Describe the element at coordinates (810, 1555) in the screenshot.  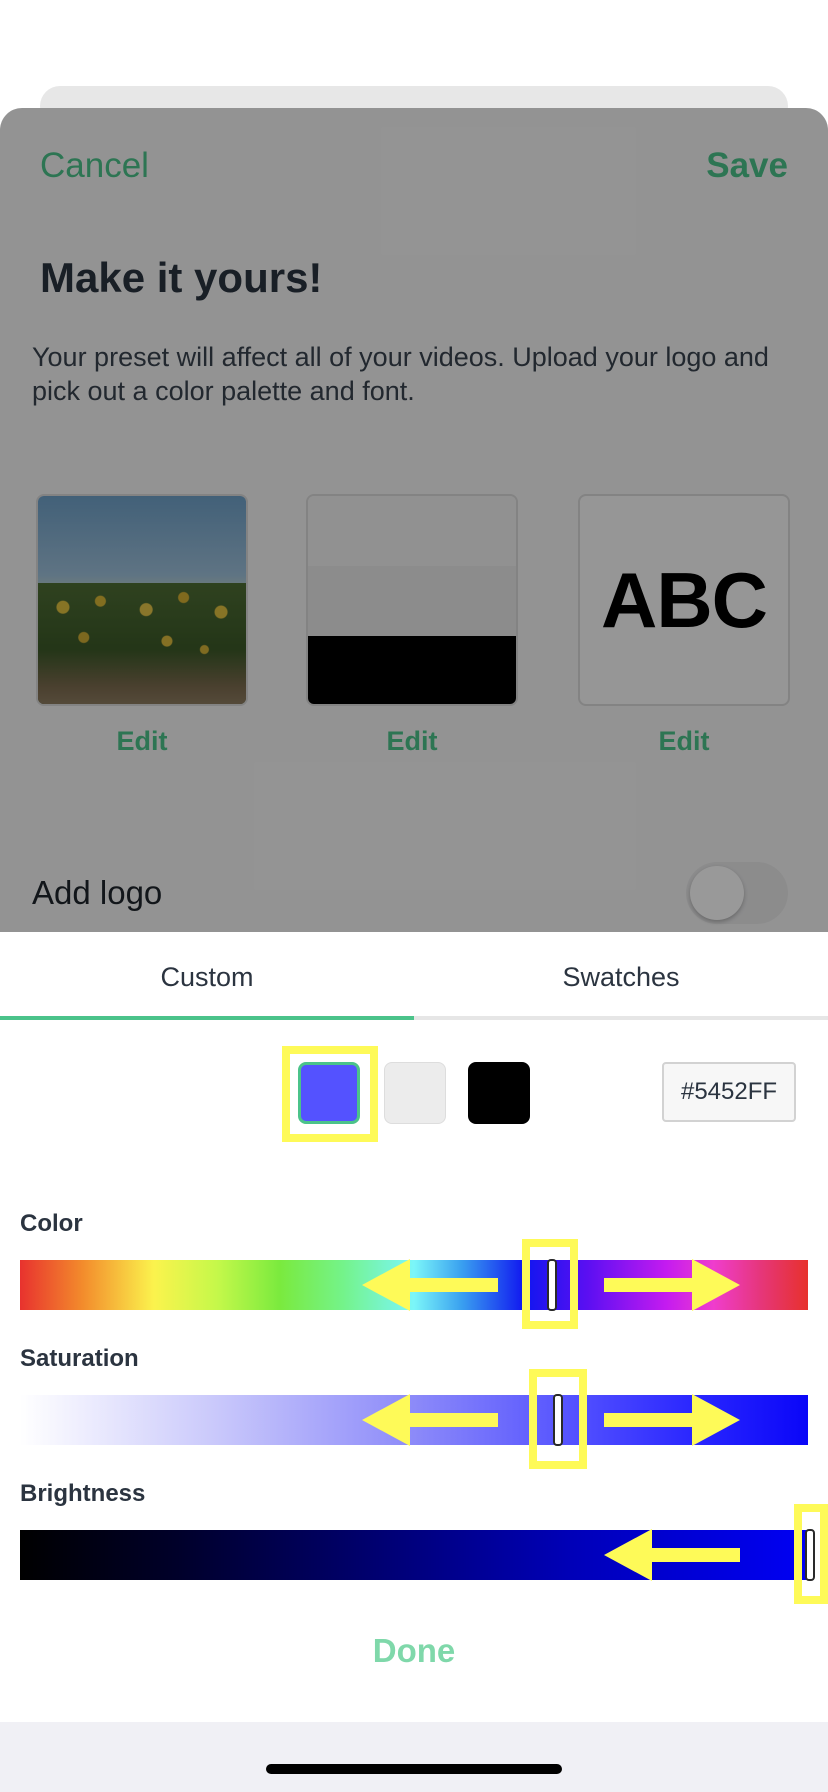
I see `brightness-slider-thumb` at that location.